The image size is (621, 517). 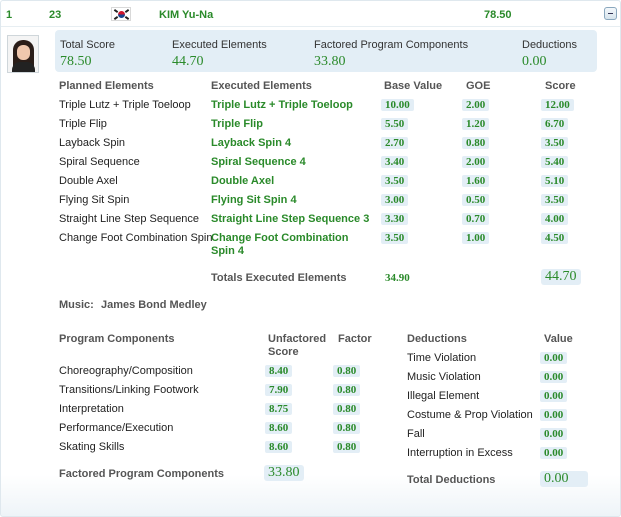 What do you see at coordinates (534, 61) in the screenshot?
I see `deductions-value: 0.00` at bounding box center [534, 61].